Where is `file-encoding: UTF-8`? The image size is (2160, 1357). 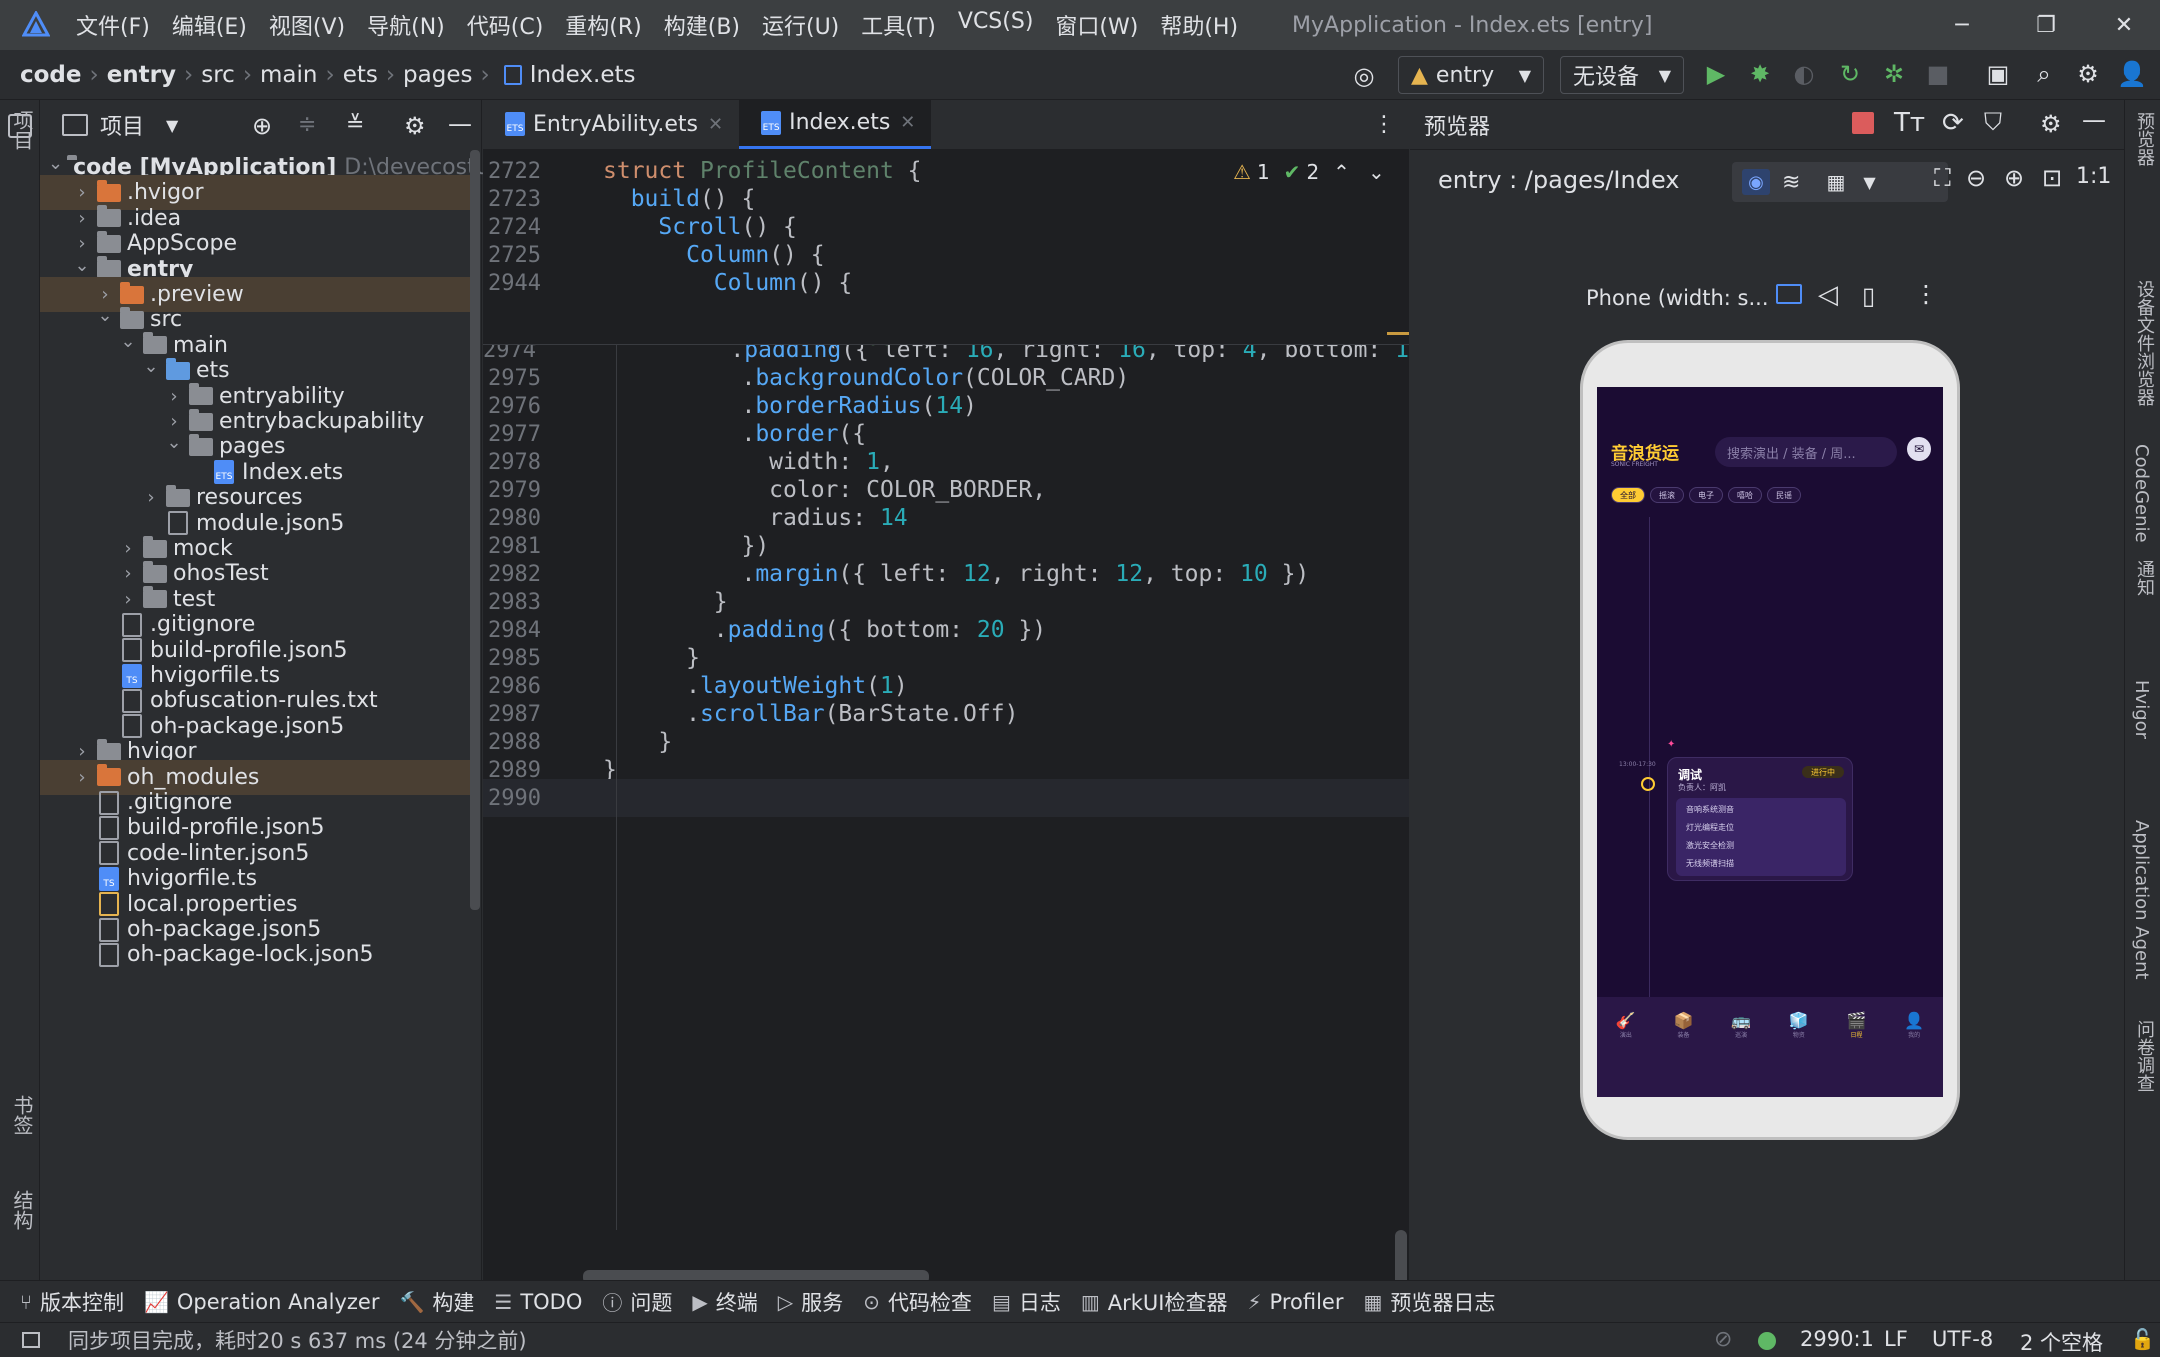 file-encoding: UTF-8 is located at coordinates (1962, 1339).